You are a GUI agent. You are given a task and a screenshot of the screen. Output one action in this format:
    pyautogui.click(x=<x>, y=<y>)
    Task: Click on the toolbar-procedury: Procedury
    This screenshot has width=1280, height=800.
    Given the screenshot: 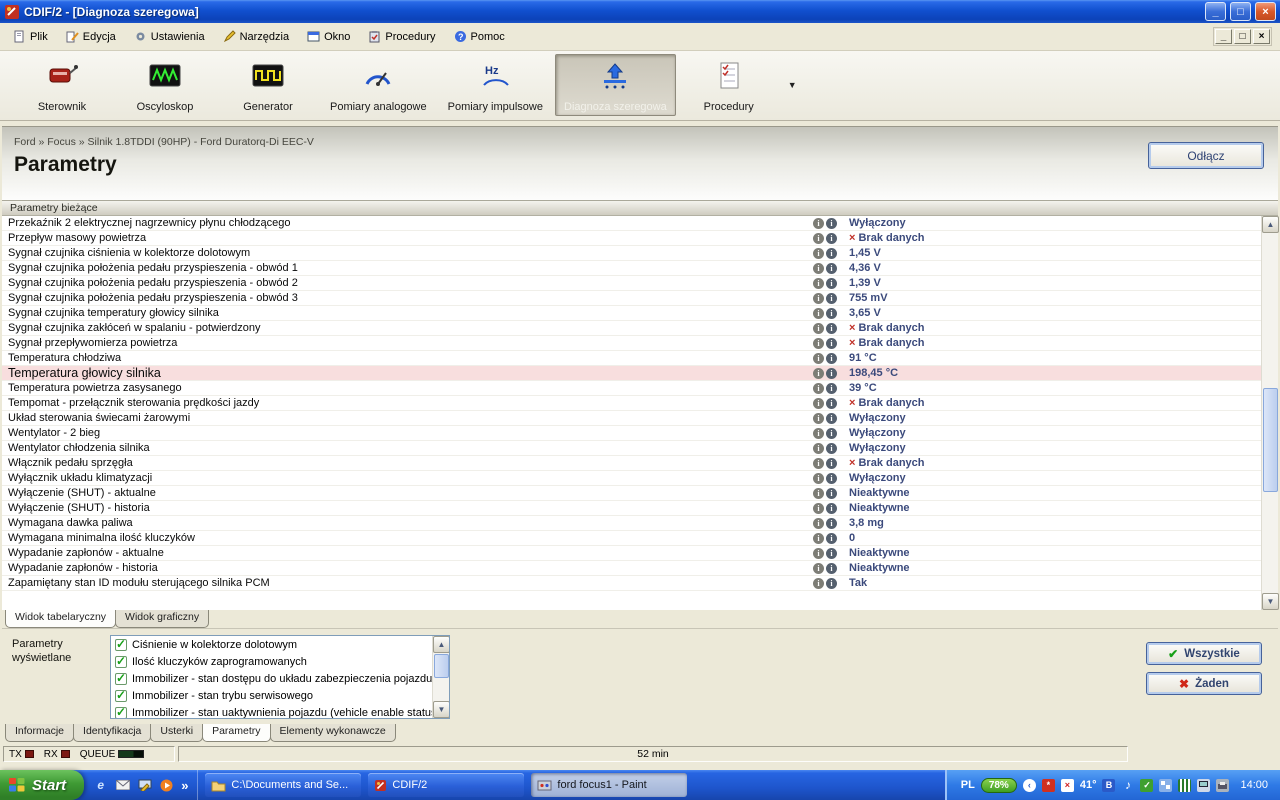 What is the action you would take?
    pyautogui.click(x=729, y=85)
    